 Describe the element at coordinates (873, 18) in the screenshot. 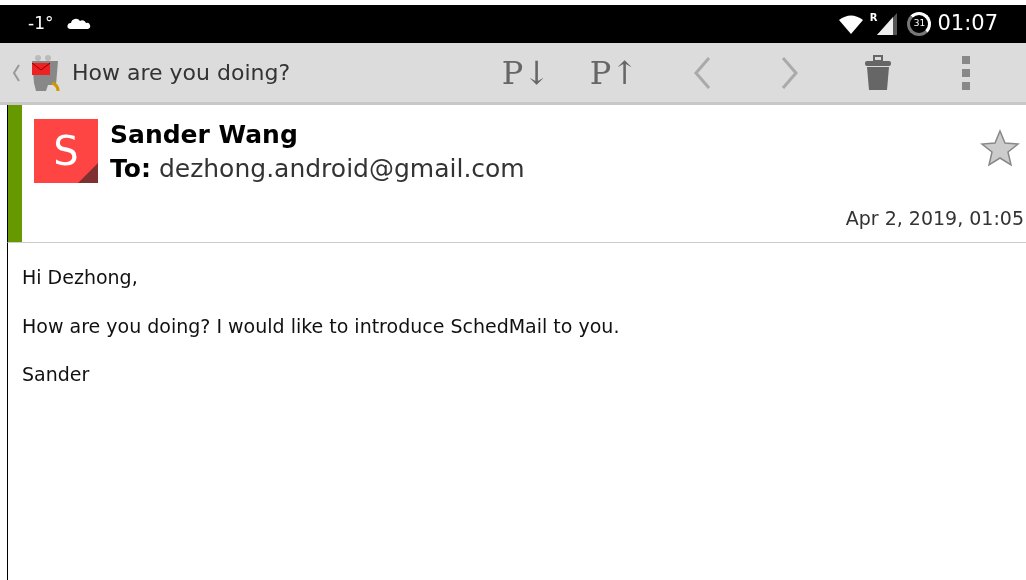

I see `roaming-label: R` at that location.